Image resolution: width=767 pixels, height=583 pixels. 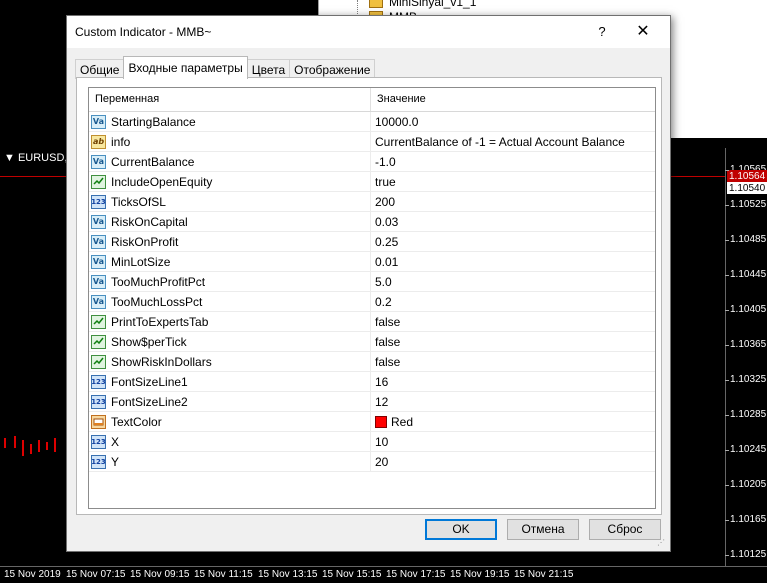 I want to click on parameter-name-cell: 123 Y, so click(x=230, y=461).